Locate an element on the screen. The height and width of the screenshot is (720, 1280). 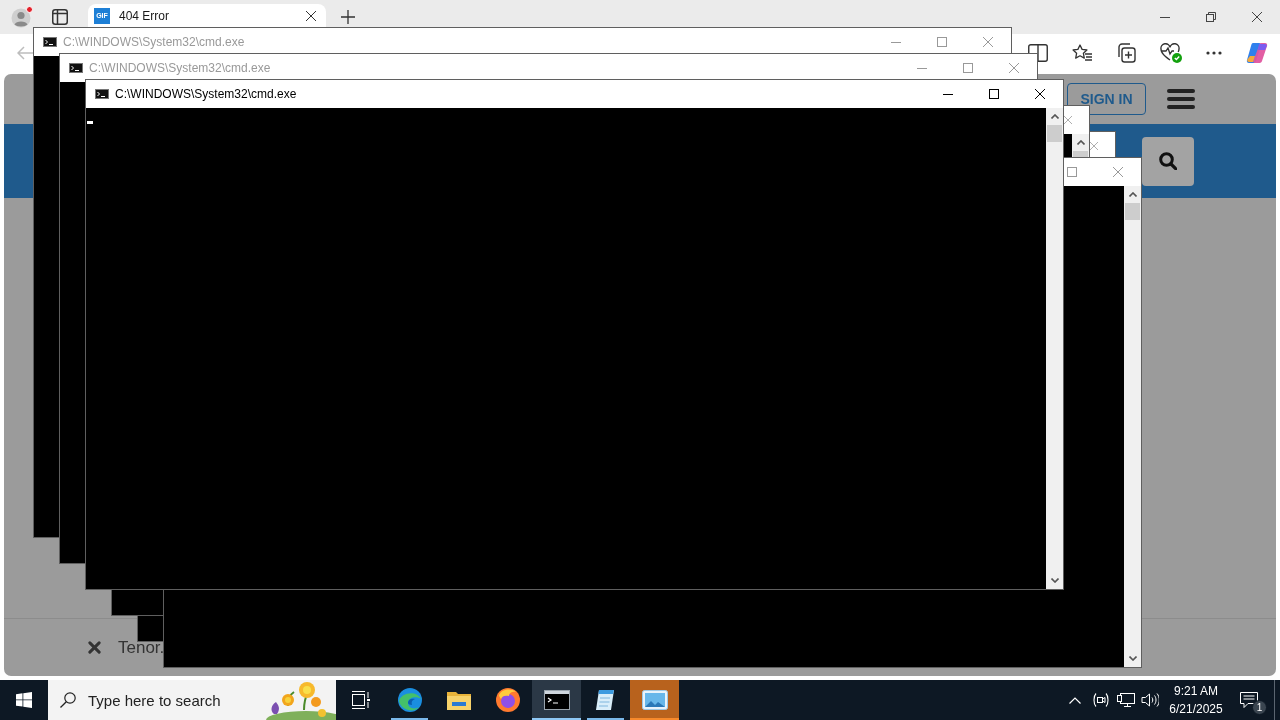
notification-icon is located at coordinates (1249, 700).